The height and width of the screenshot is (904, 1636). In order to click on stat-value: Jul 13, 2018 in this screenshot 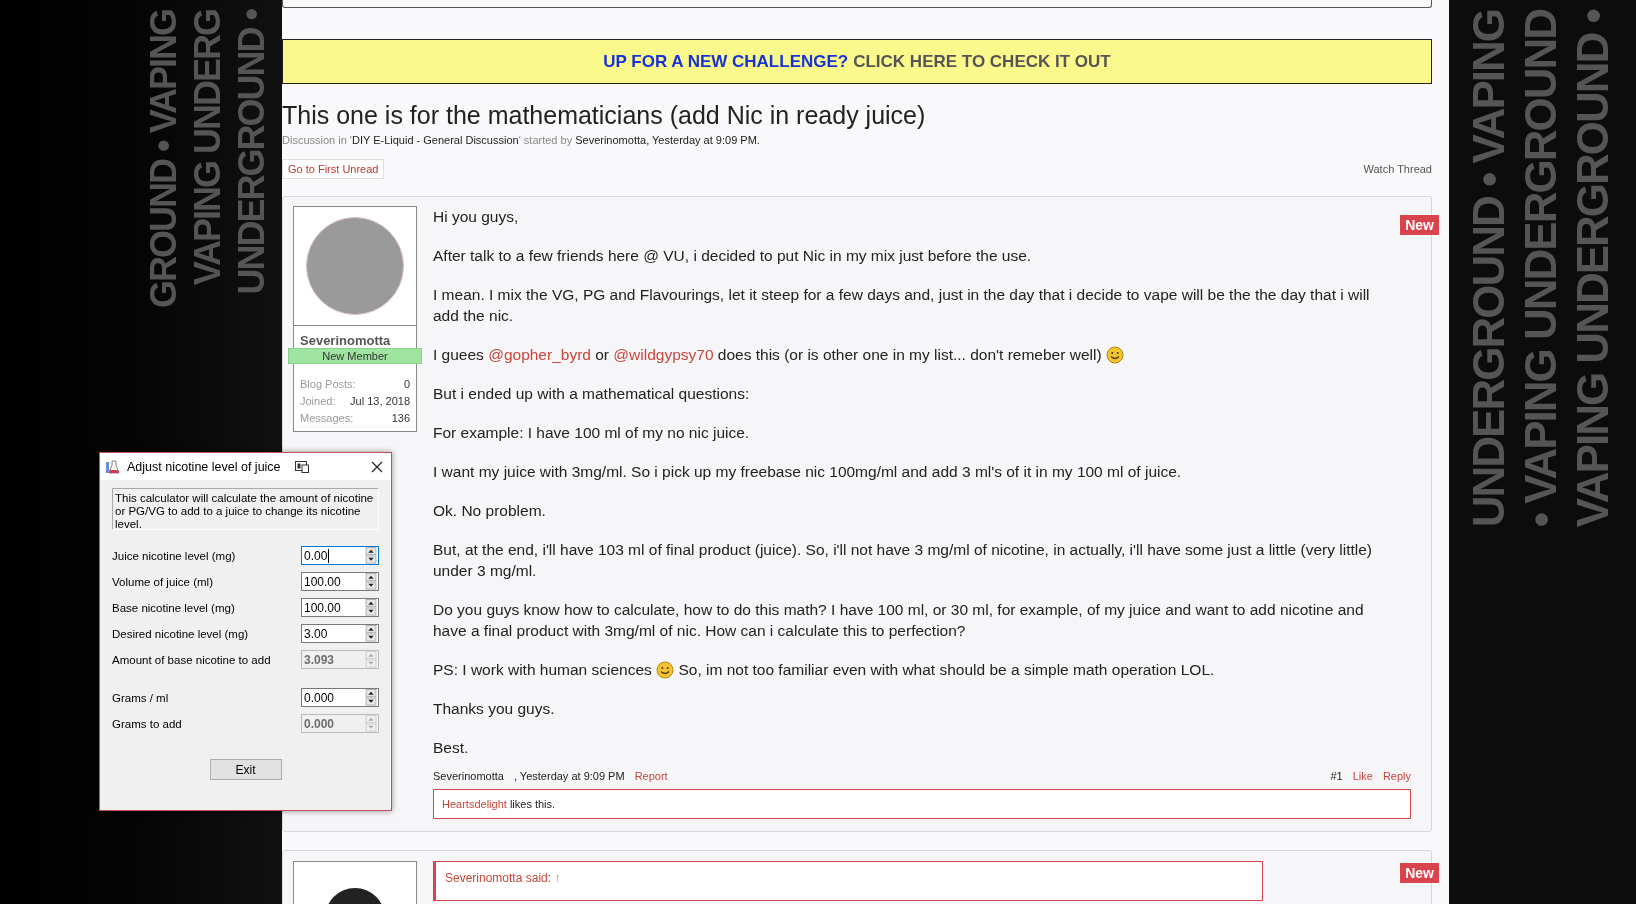, I will do `click(380, 401)`.